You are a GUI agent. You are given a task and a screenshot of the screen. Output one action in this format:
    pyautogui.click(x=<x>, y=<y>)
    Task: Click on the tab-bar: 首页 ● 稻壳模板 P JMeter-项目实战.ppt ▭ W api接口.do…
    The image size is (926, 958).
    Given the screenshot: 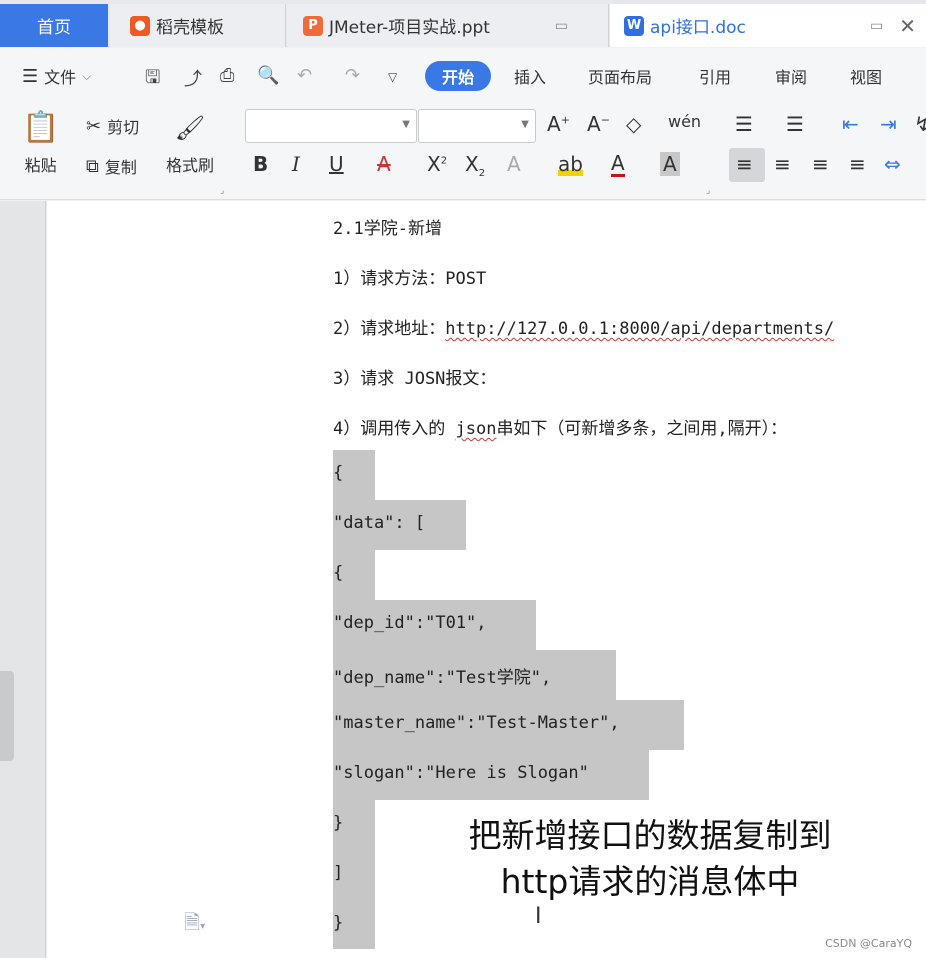 What is the action you would take?
    pyautogui.click(x=463, y=23)
    